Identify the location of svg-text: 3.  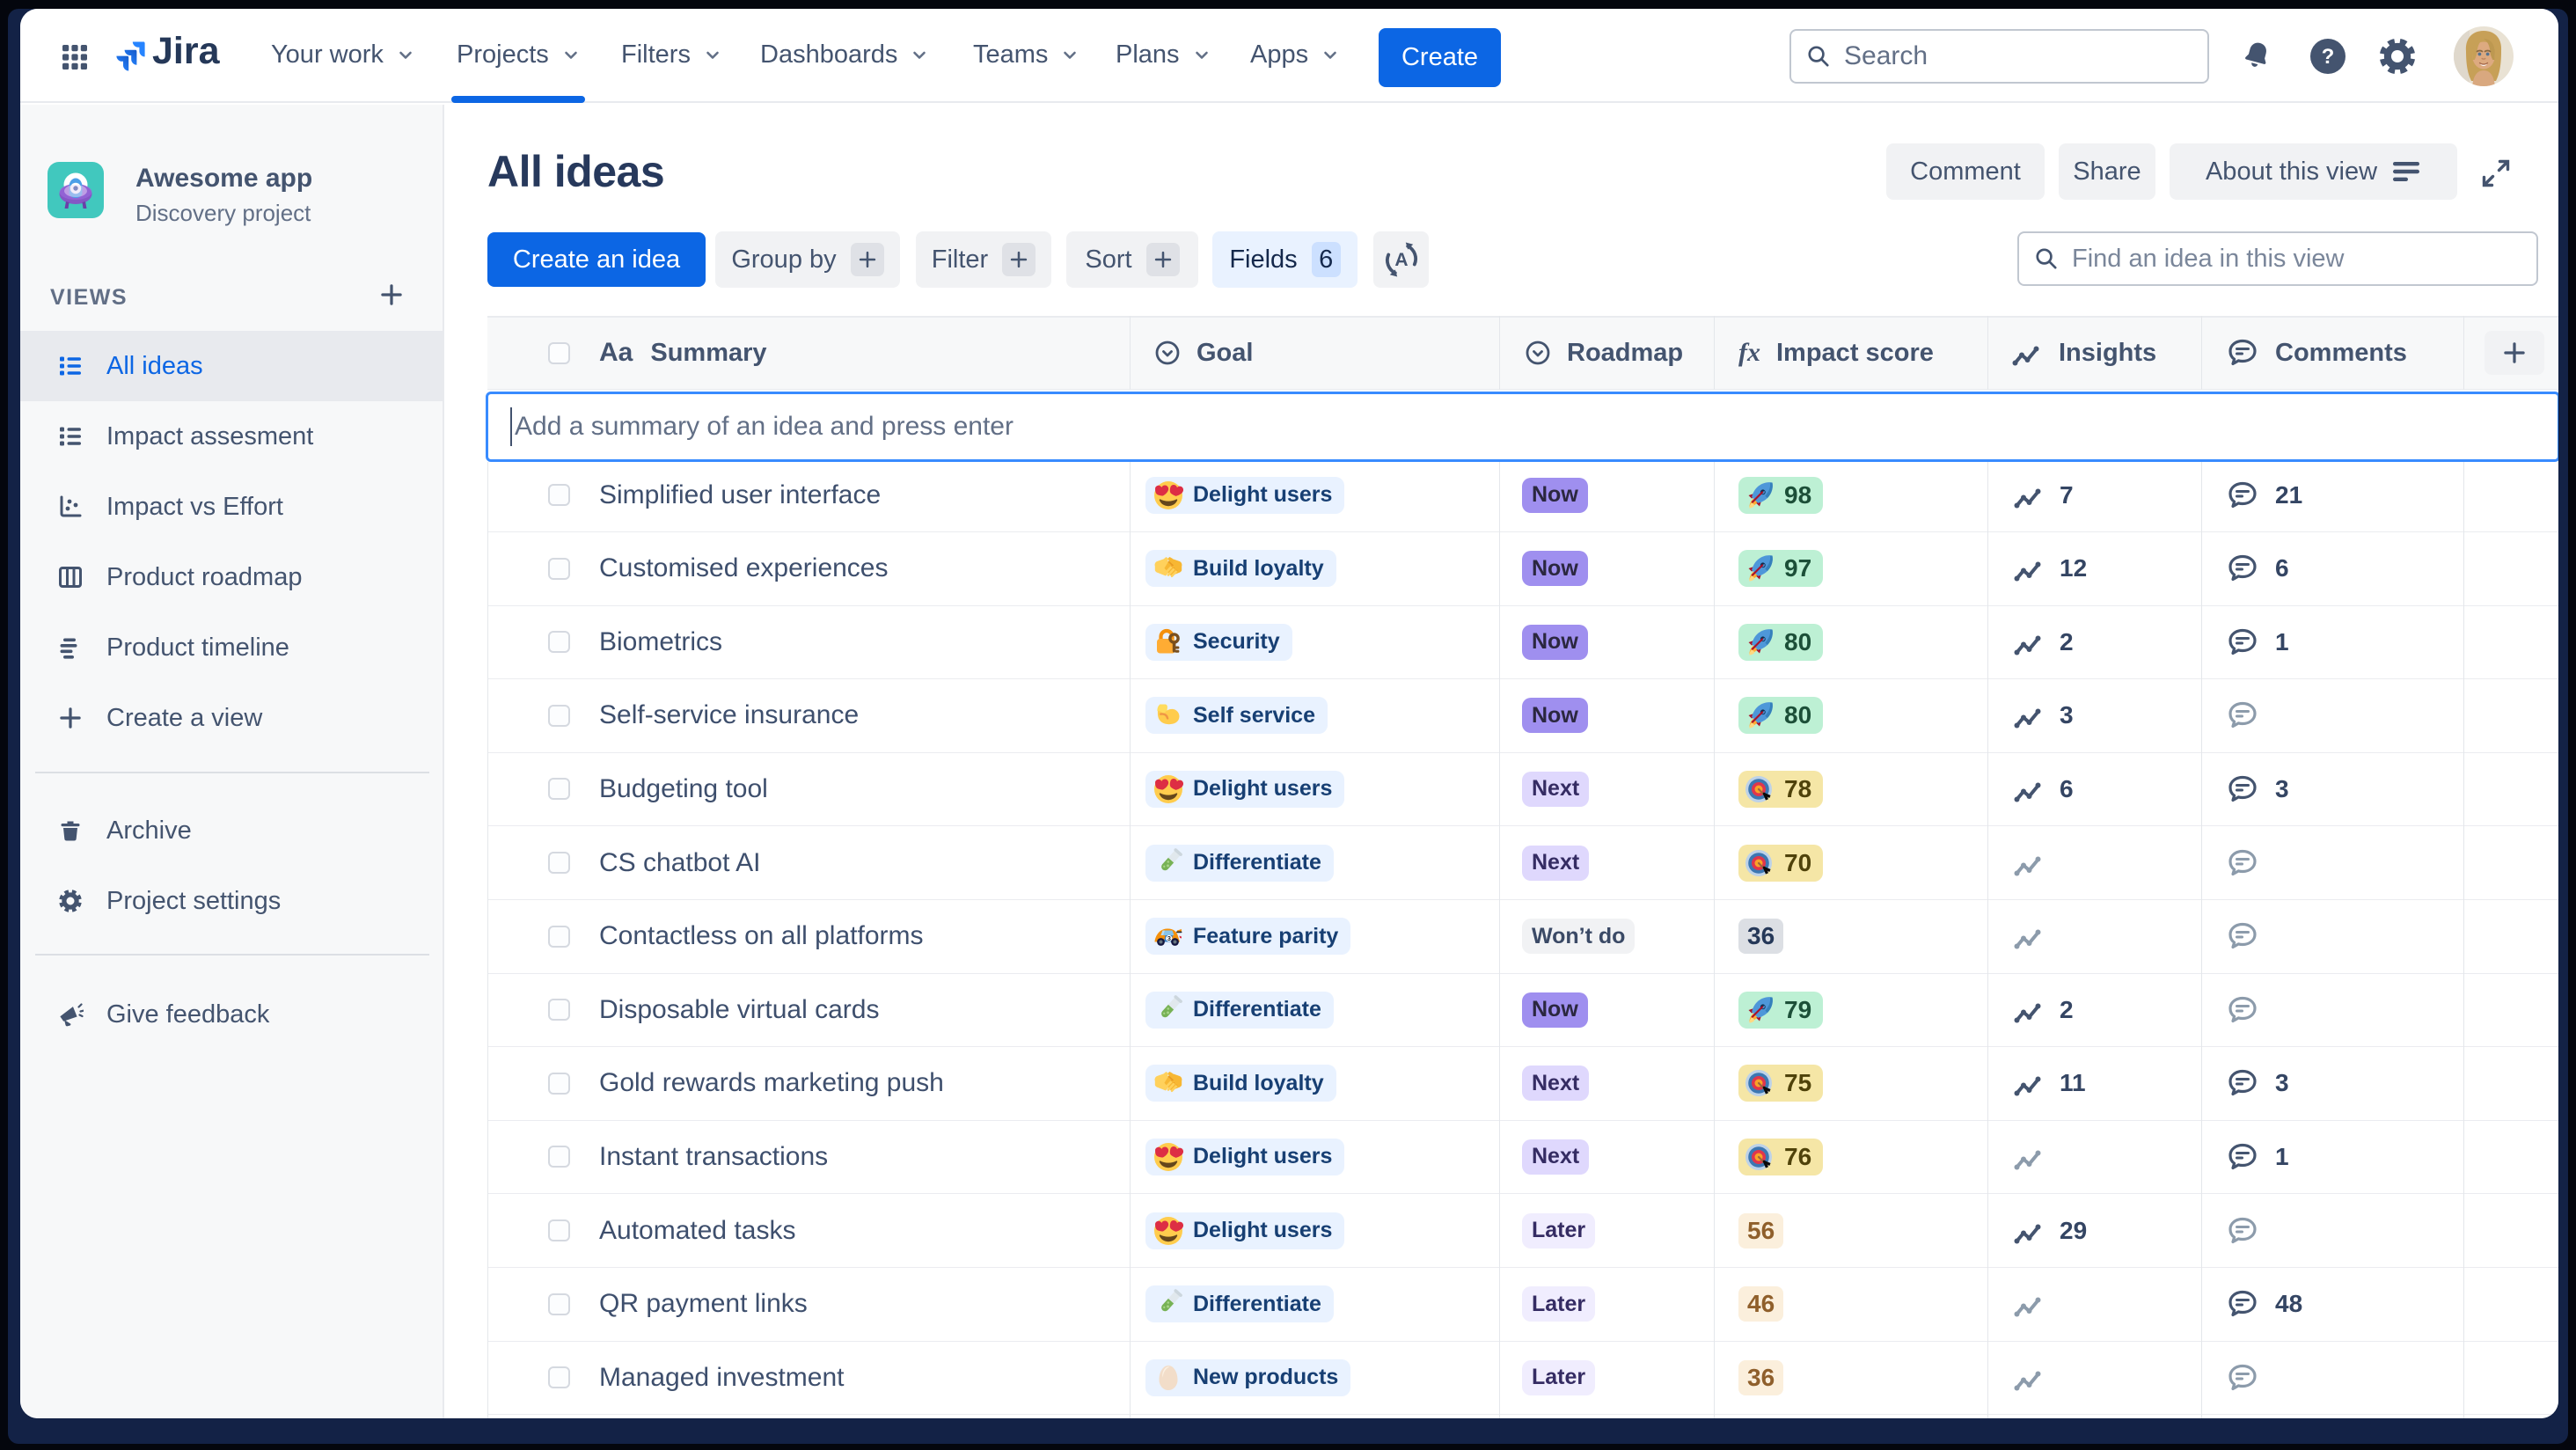
(1169, 938).